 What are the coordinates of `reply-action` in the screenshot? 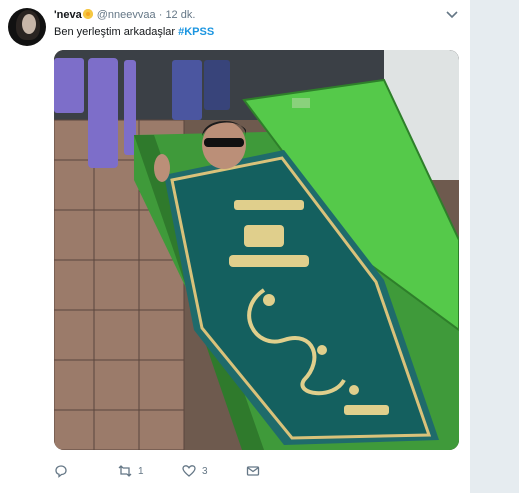 It's located at (64, 471).